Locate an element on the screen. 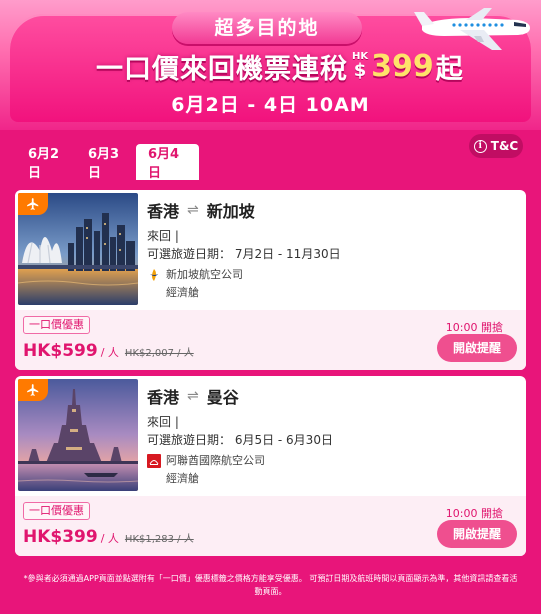  original-price: HK$2,007 / 人 is located at coordinates (159, 353).